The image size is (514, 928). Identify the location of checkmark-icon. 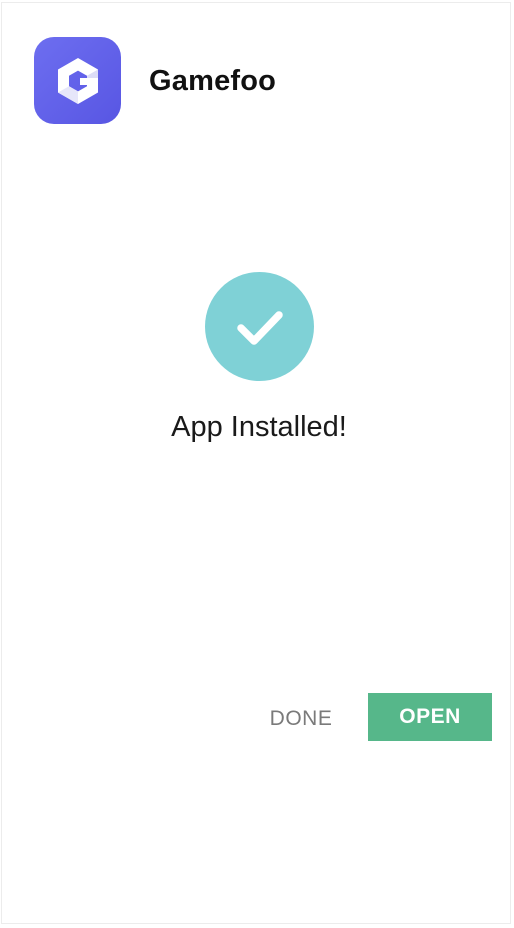
(259, 326).